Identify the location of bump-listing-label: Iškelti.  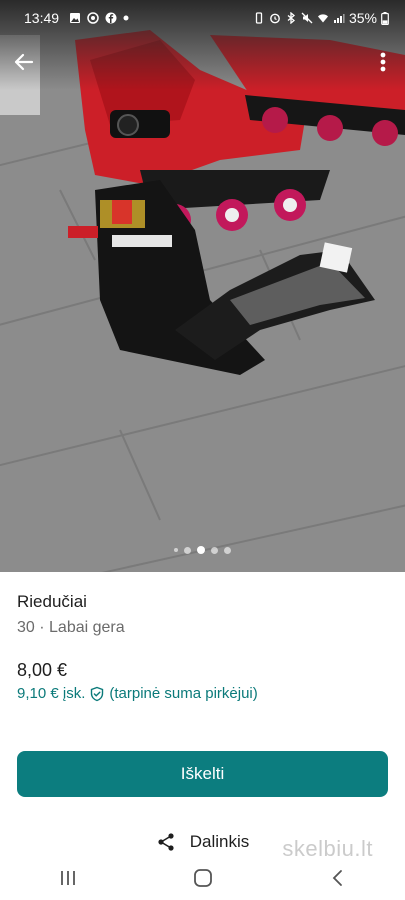
(202, 773).